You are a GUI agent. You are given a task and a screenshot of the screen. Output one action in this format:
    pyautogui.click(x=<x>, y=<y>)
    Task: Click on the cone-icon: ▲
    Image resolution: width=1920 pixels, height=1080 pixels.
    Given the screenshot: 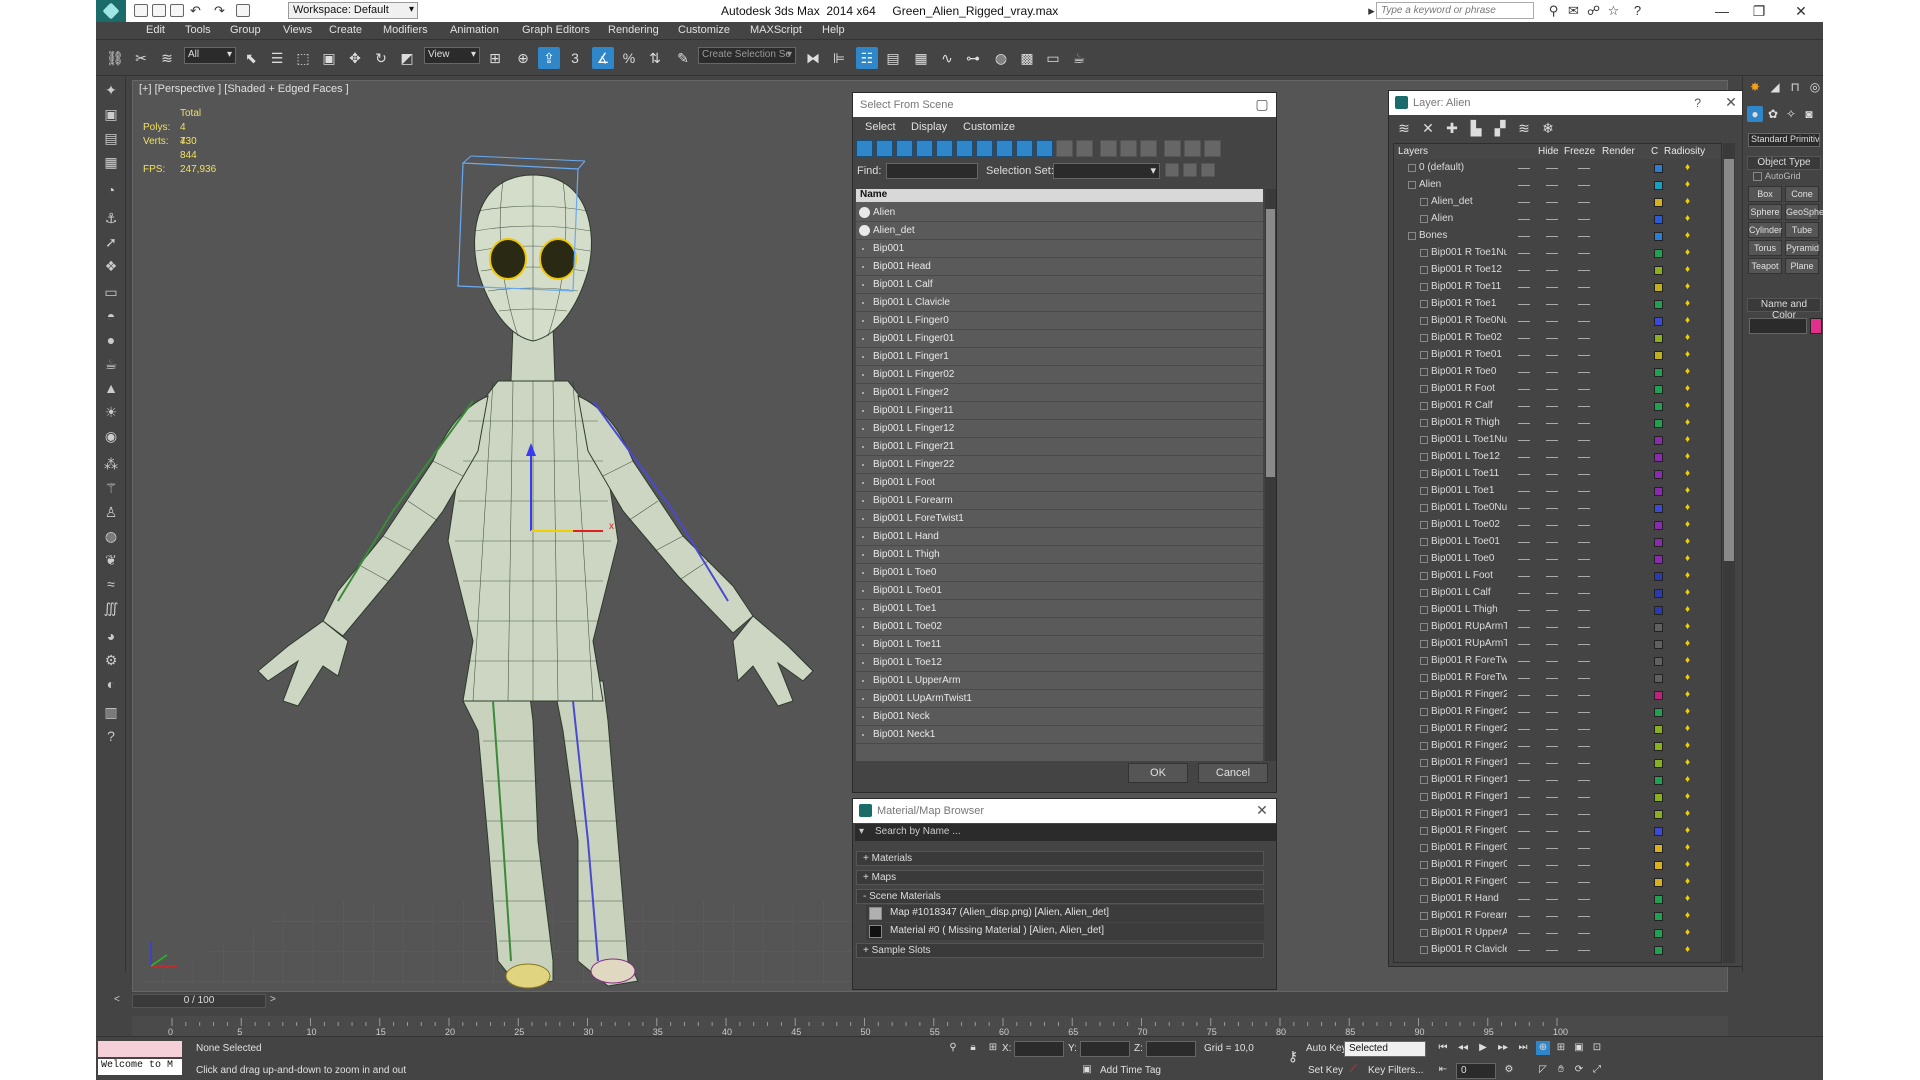 What is the action you would take?
    pyautogui.click(x=111, y=388)
    